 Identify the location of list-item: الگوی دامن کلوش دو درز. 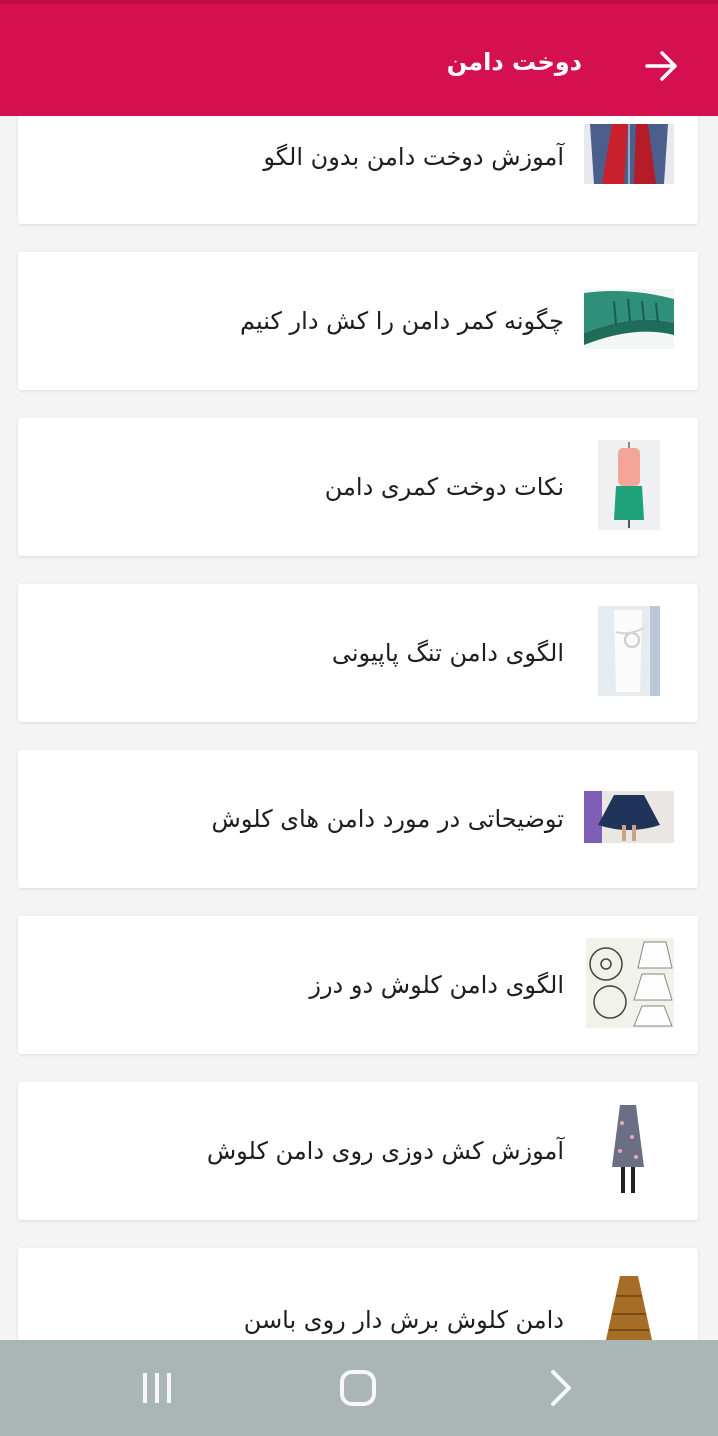
(358, 985).